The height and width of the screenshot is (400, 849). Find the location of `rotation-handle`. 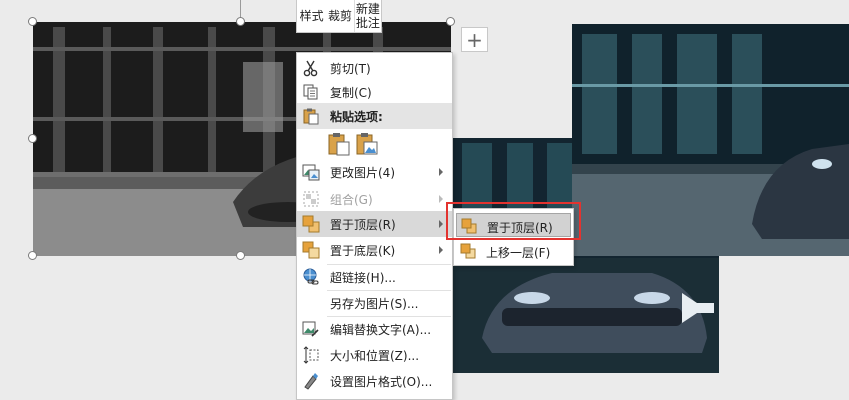

rotation-handle is located at coordinates (240, 21).